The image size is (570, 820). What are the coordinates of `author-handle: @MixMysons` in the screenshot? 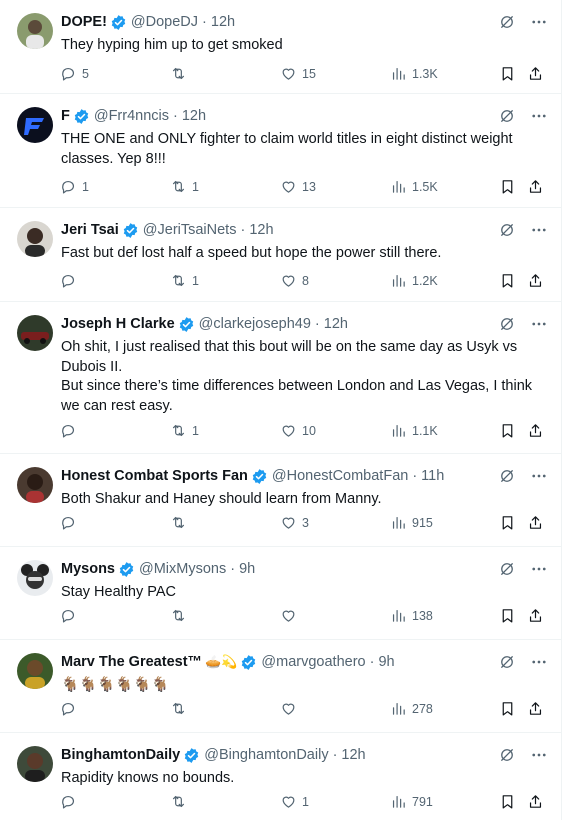 It's located at (182, 569).